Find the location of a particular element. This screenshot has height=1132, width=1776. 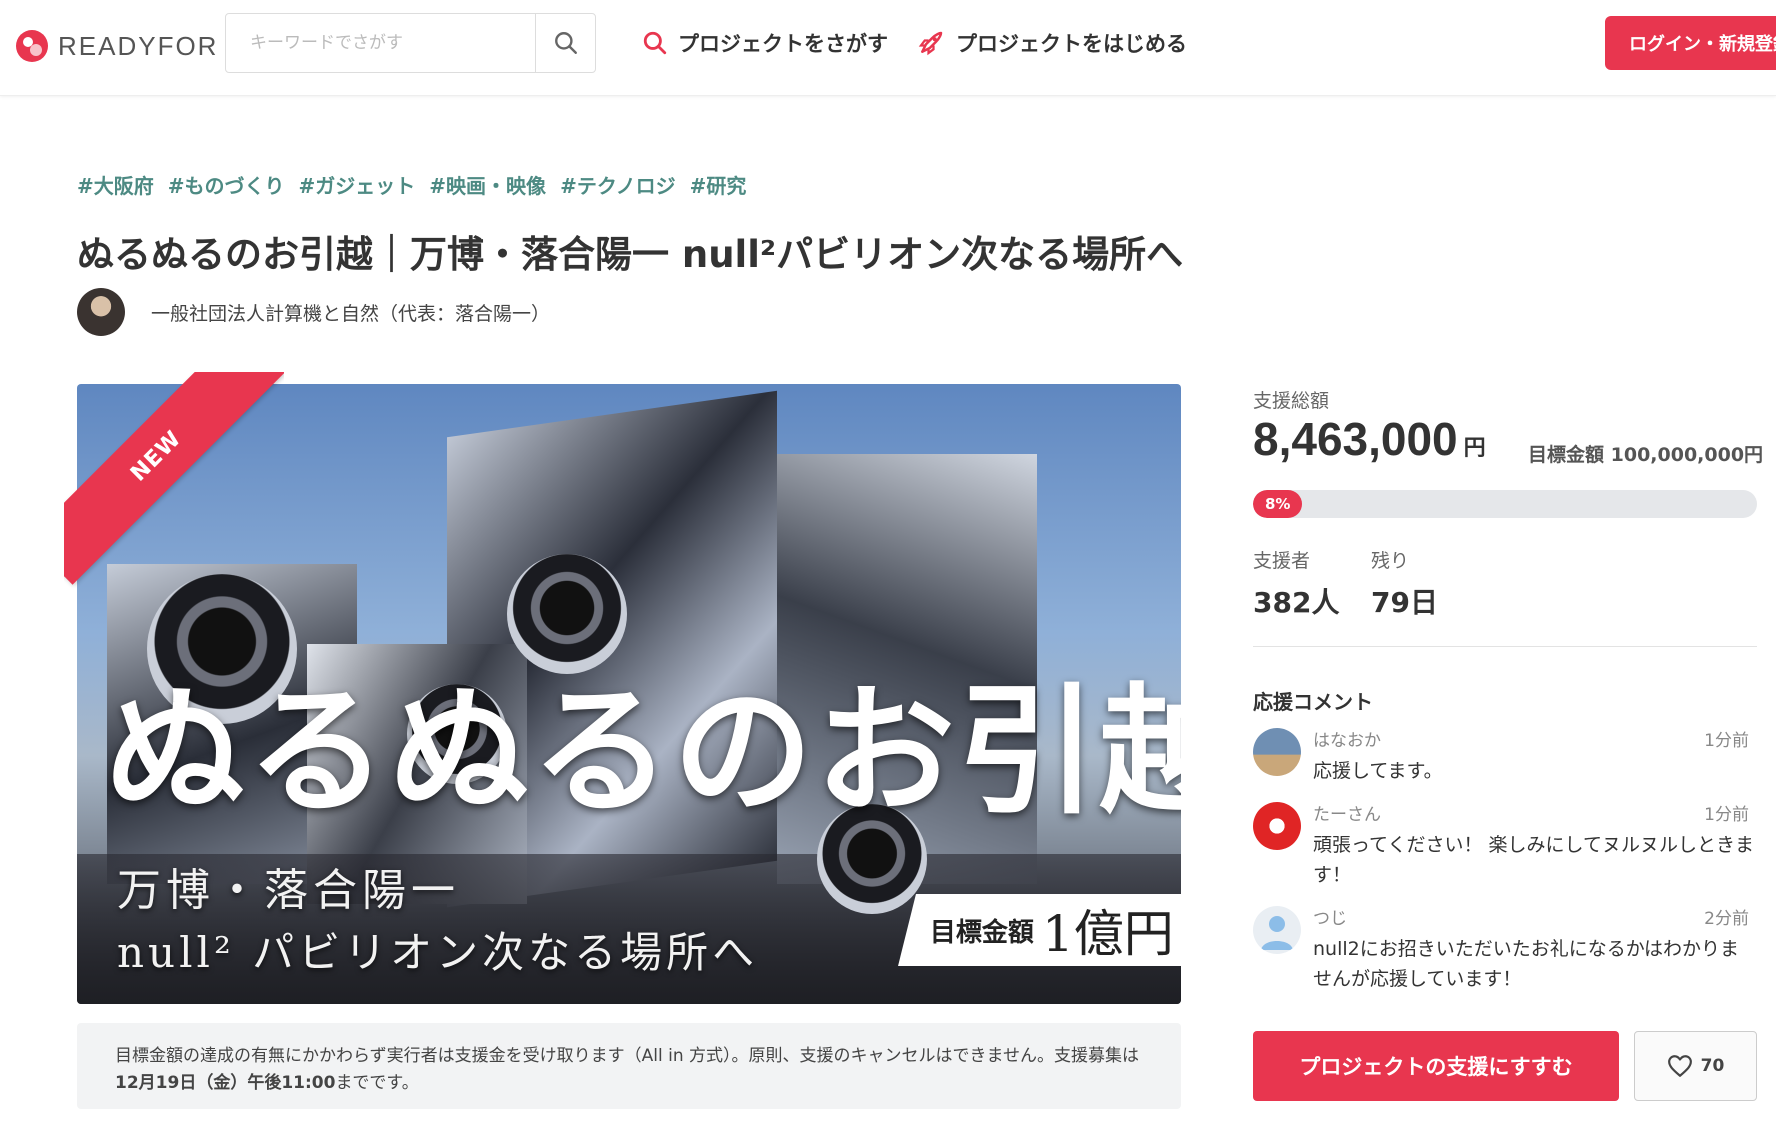

comment-item: たーさん 1分前 頑張ってください！ 楽しみにしてヌルヌルしときます！ is located at coordinates (1505, 846).